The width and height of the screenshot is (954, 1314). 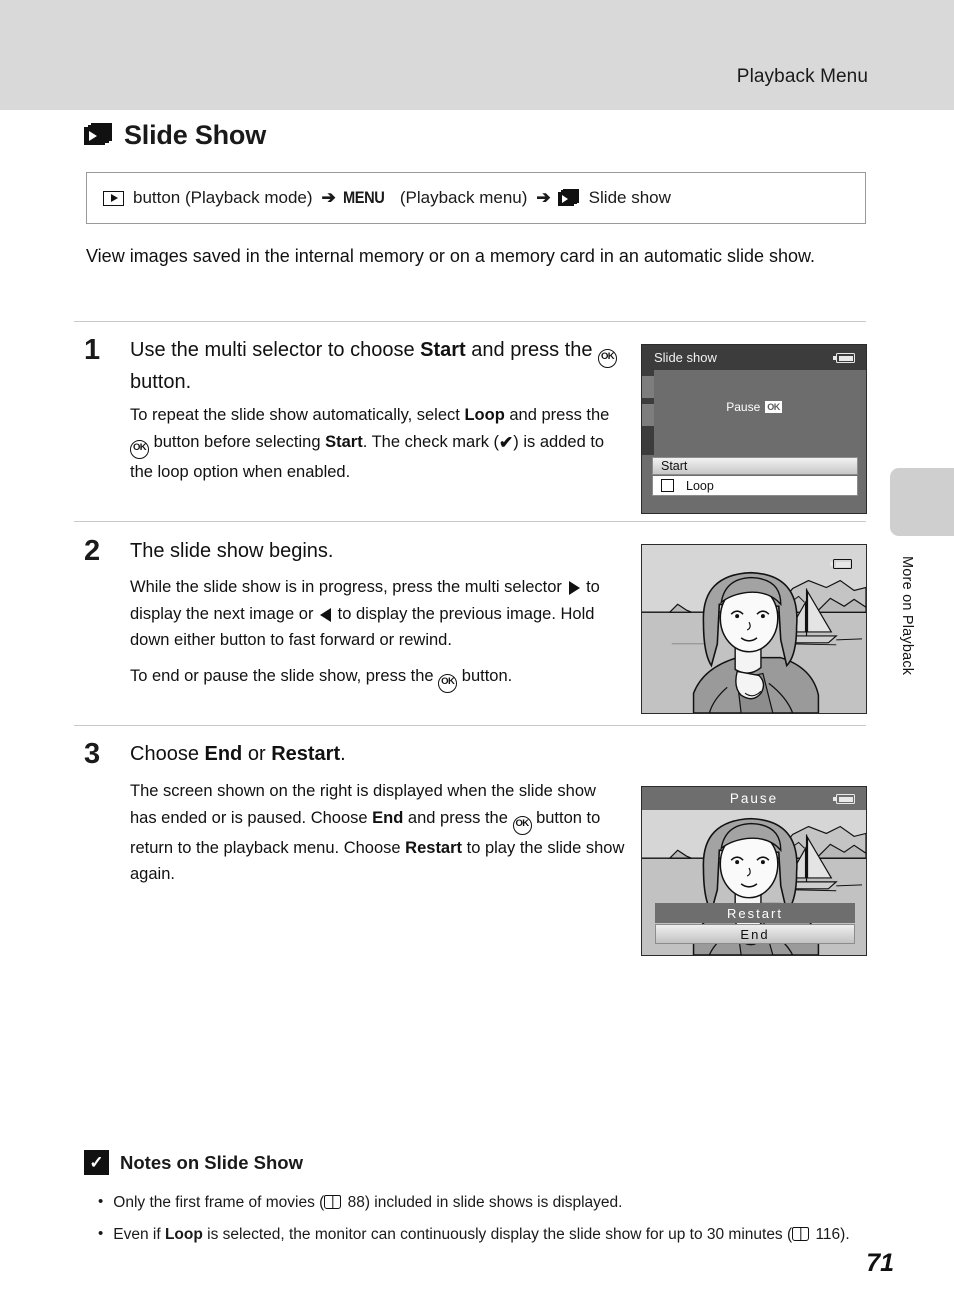 I want to click on screen1-loop-label: Loop, so click(x=700, y=485).